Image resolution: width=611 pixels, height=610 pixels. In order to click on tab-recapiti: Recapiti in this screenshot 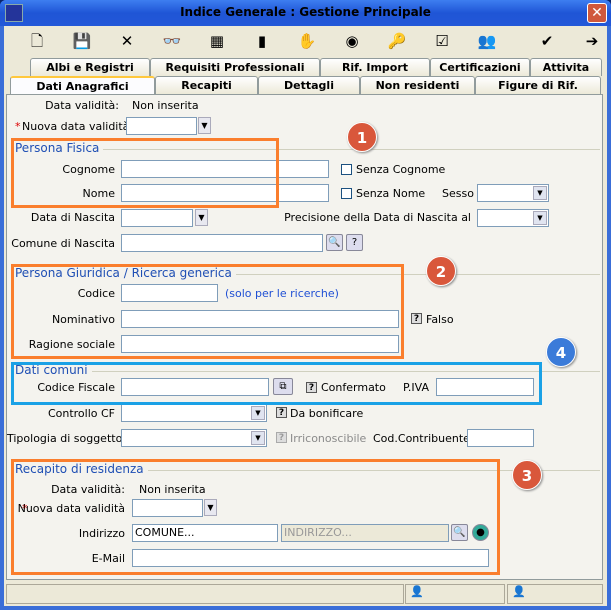, I will do `click(206, 85)`.